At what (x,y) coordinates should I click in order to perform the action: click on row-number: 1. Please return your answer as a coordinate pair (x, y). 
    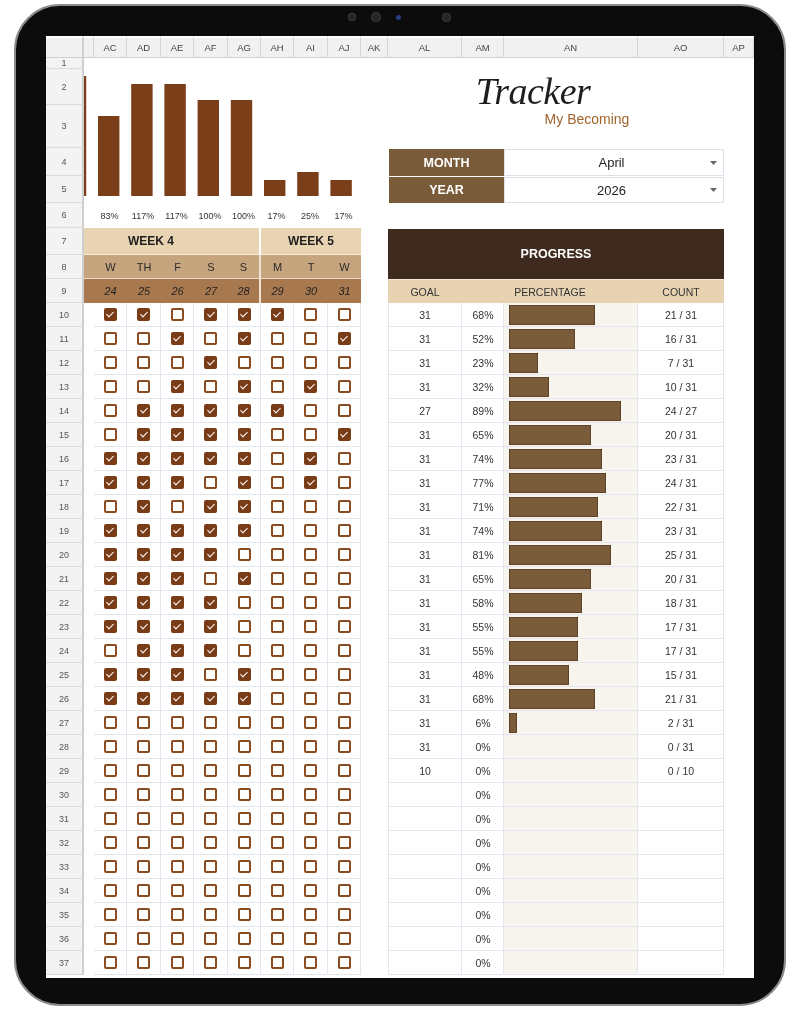
    Looking at the image, I should click on (65, 63).